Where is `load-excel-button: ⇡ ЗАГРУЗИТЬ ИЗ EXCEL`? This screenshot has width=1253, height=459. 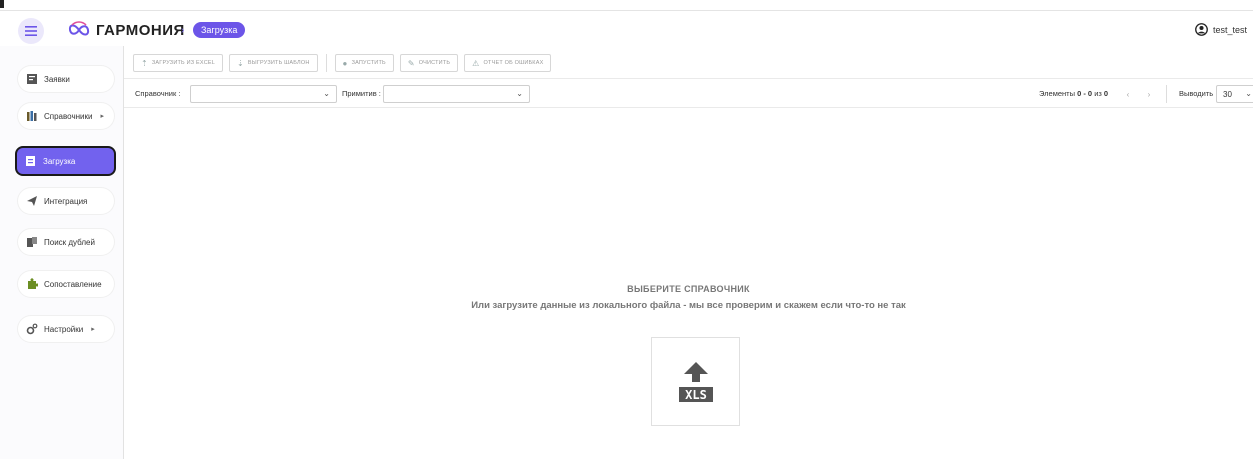 load-excel-button: ⇡ ЗАГРУЗИТЬ ИЗ EXCEL is located at coordinates (178, 63).